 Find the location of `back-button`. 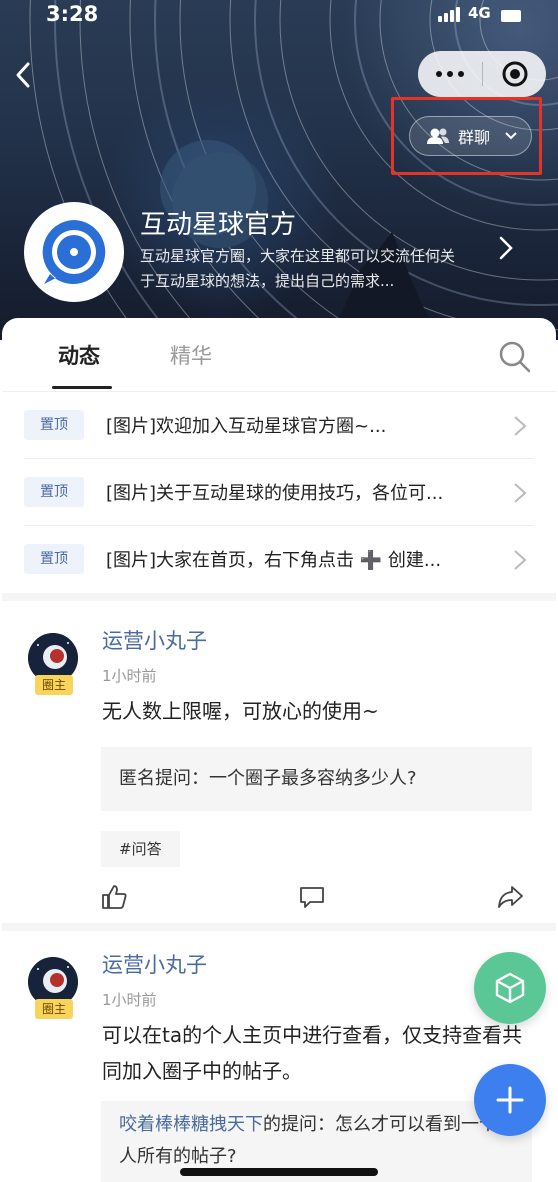

back-button is located at coordinates (24, 75).